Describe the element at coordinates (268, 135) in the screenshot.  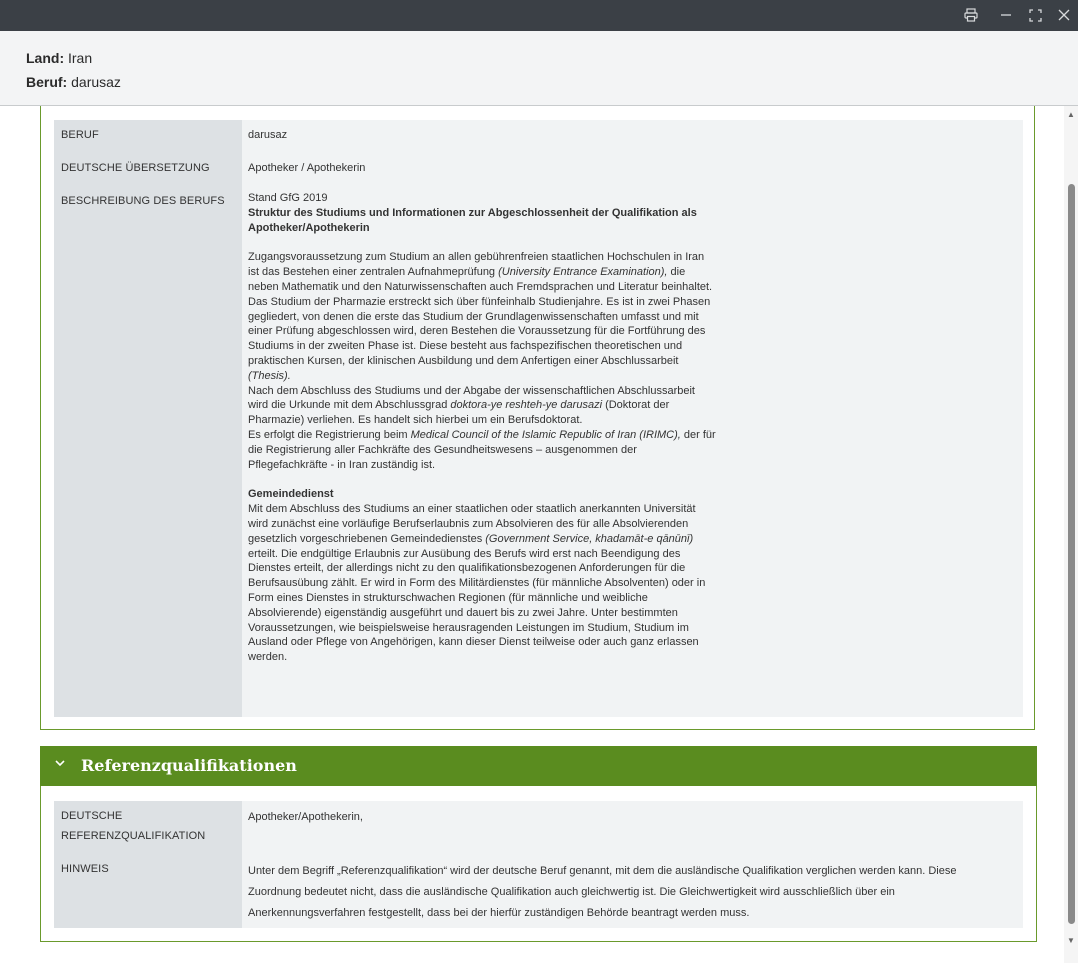
I see `value-beruf: darusaz` at that location.